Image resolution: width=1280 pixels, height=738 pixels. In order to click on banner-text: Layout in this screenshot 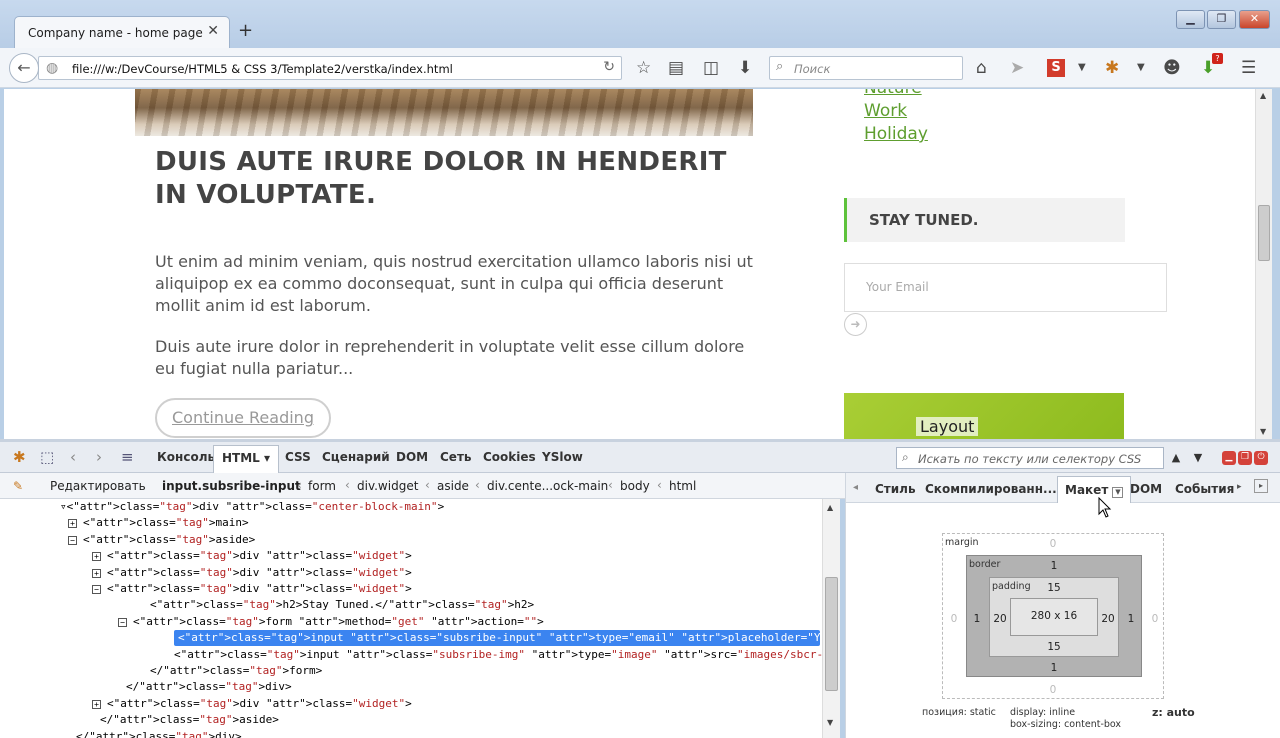, I will do `click(947, 426)`.